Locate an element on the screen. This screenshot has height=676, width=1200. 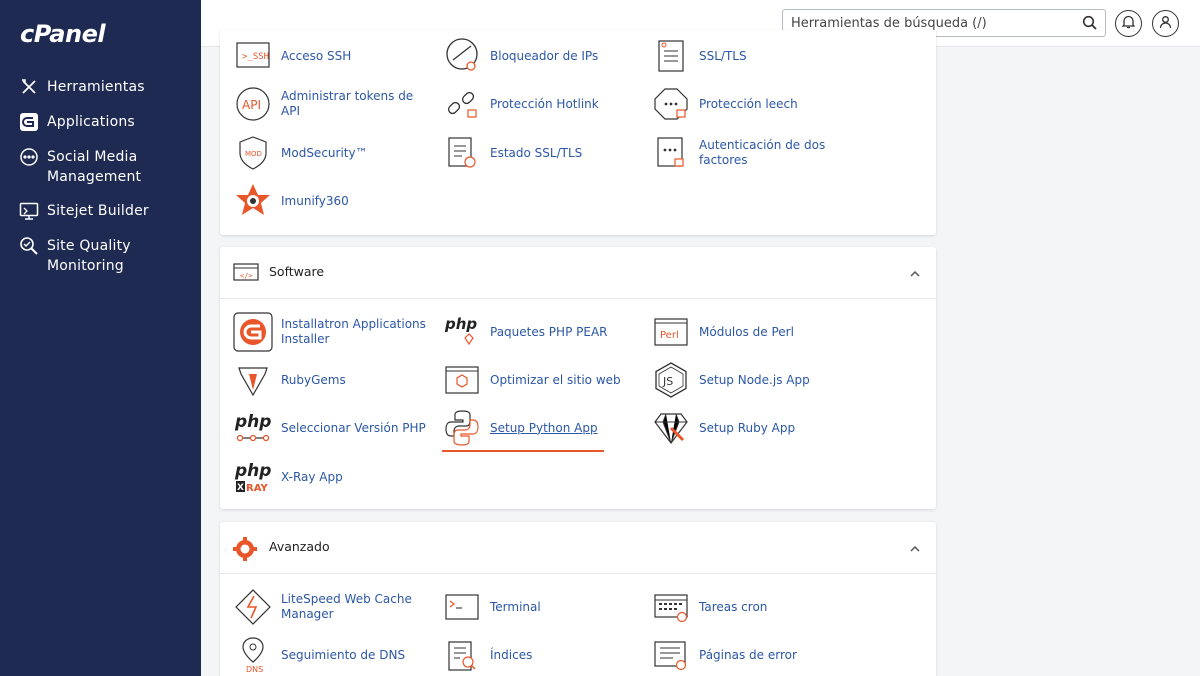
search-icon is located at coordinates (1090, 23).